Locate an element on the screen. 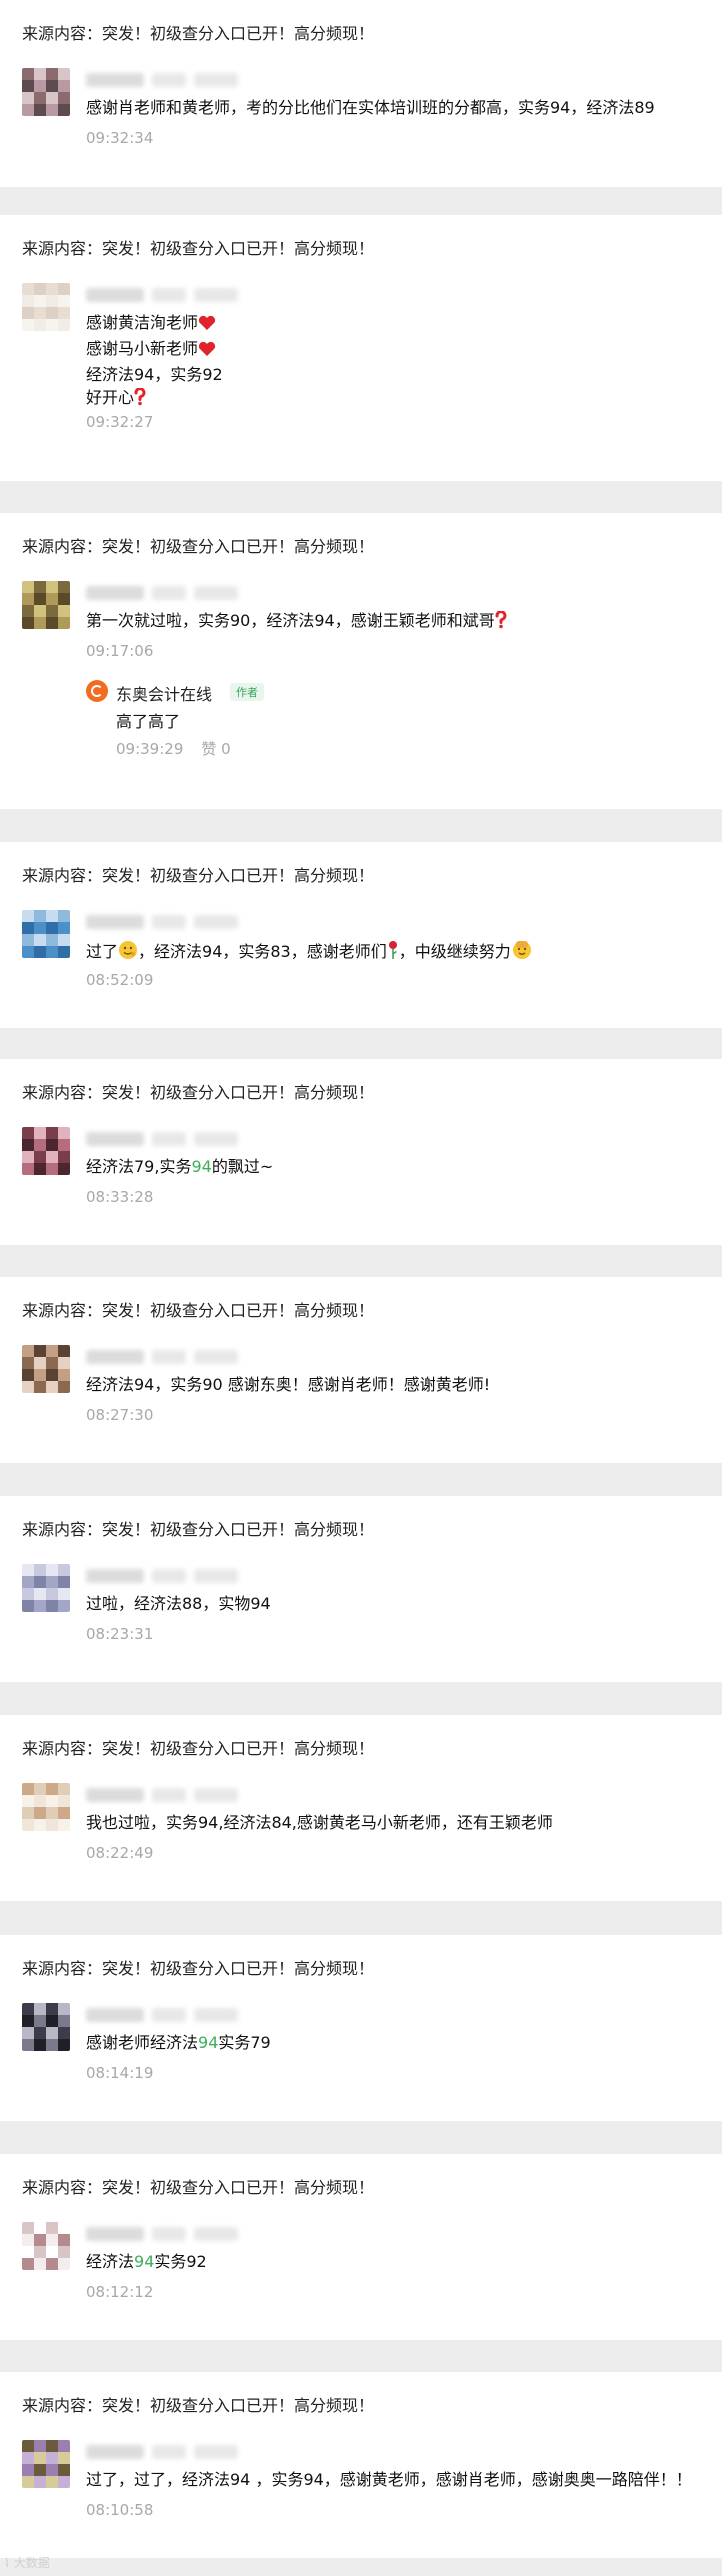  watermark: ⌇ 大数据 is located at coordinates (27, 2562).